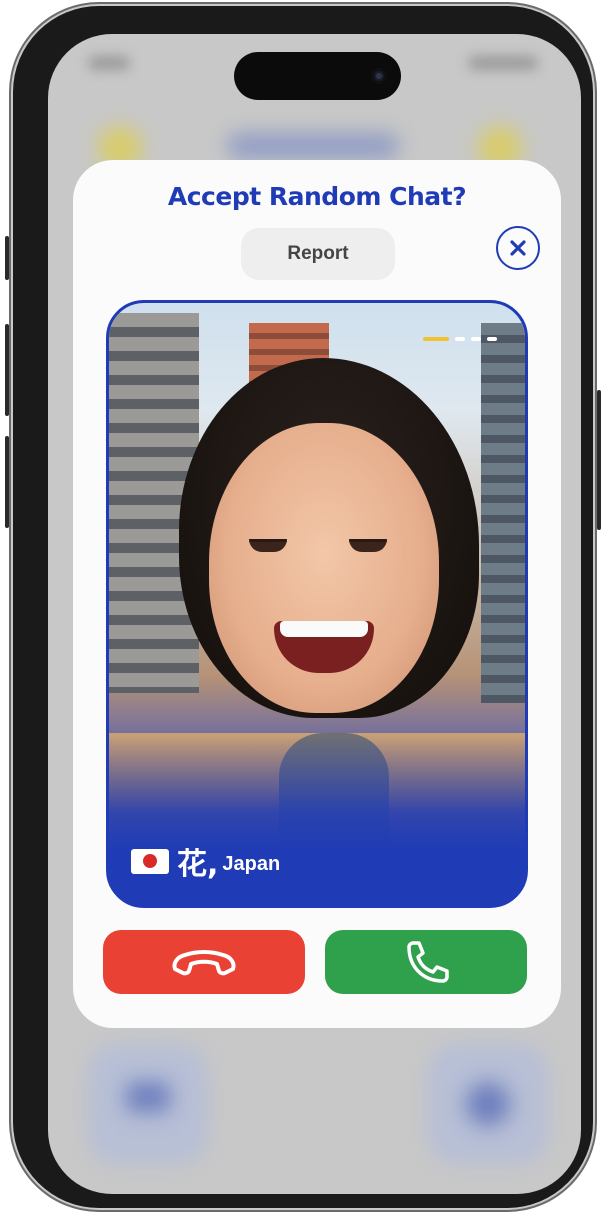 The image size is (603, 1216). I want to click on volume-up-button, so click(7, 370).